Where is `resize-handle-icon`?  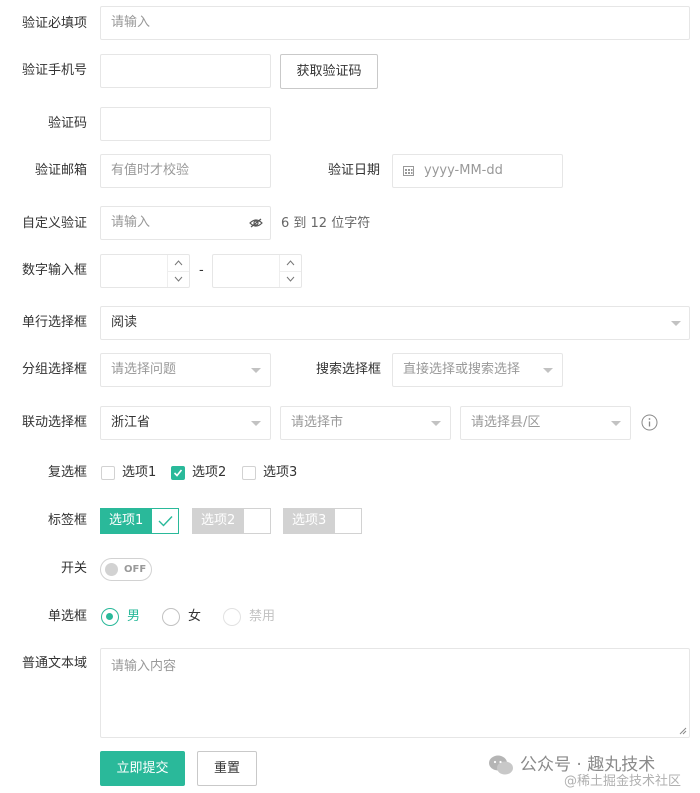 resize-handle-icon is located at coordinates (683, 731).